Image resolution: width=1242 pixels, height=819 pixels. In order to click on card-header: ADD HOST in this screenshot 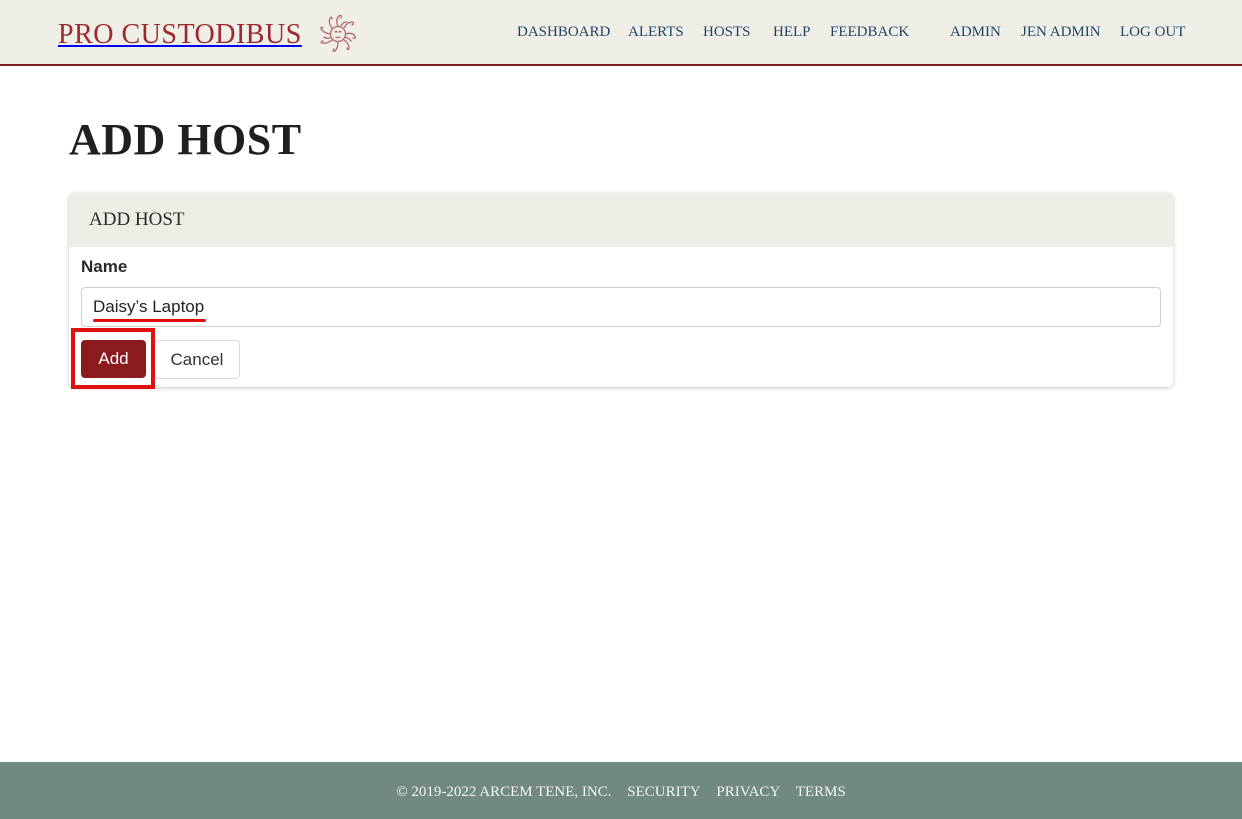, I will do `click(621, 220)`.